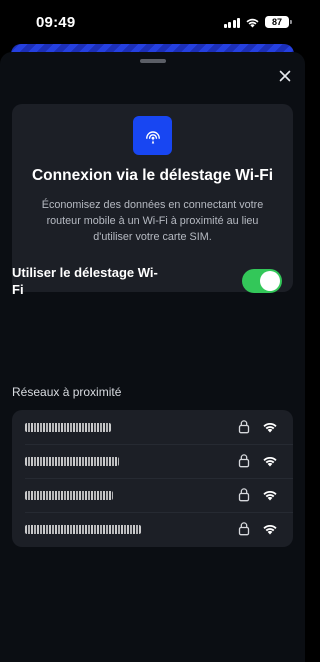  What do you see at coordinates (252, 22) in the screenshot?
I see `wifi-status-icon` at bounding box center [252, 22].